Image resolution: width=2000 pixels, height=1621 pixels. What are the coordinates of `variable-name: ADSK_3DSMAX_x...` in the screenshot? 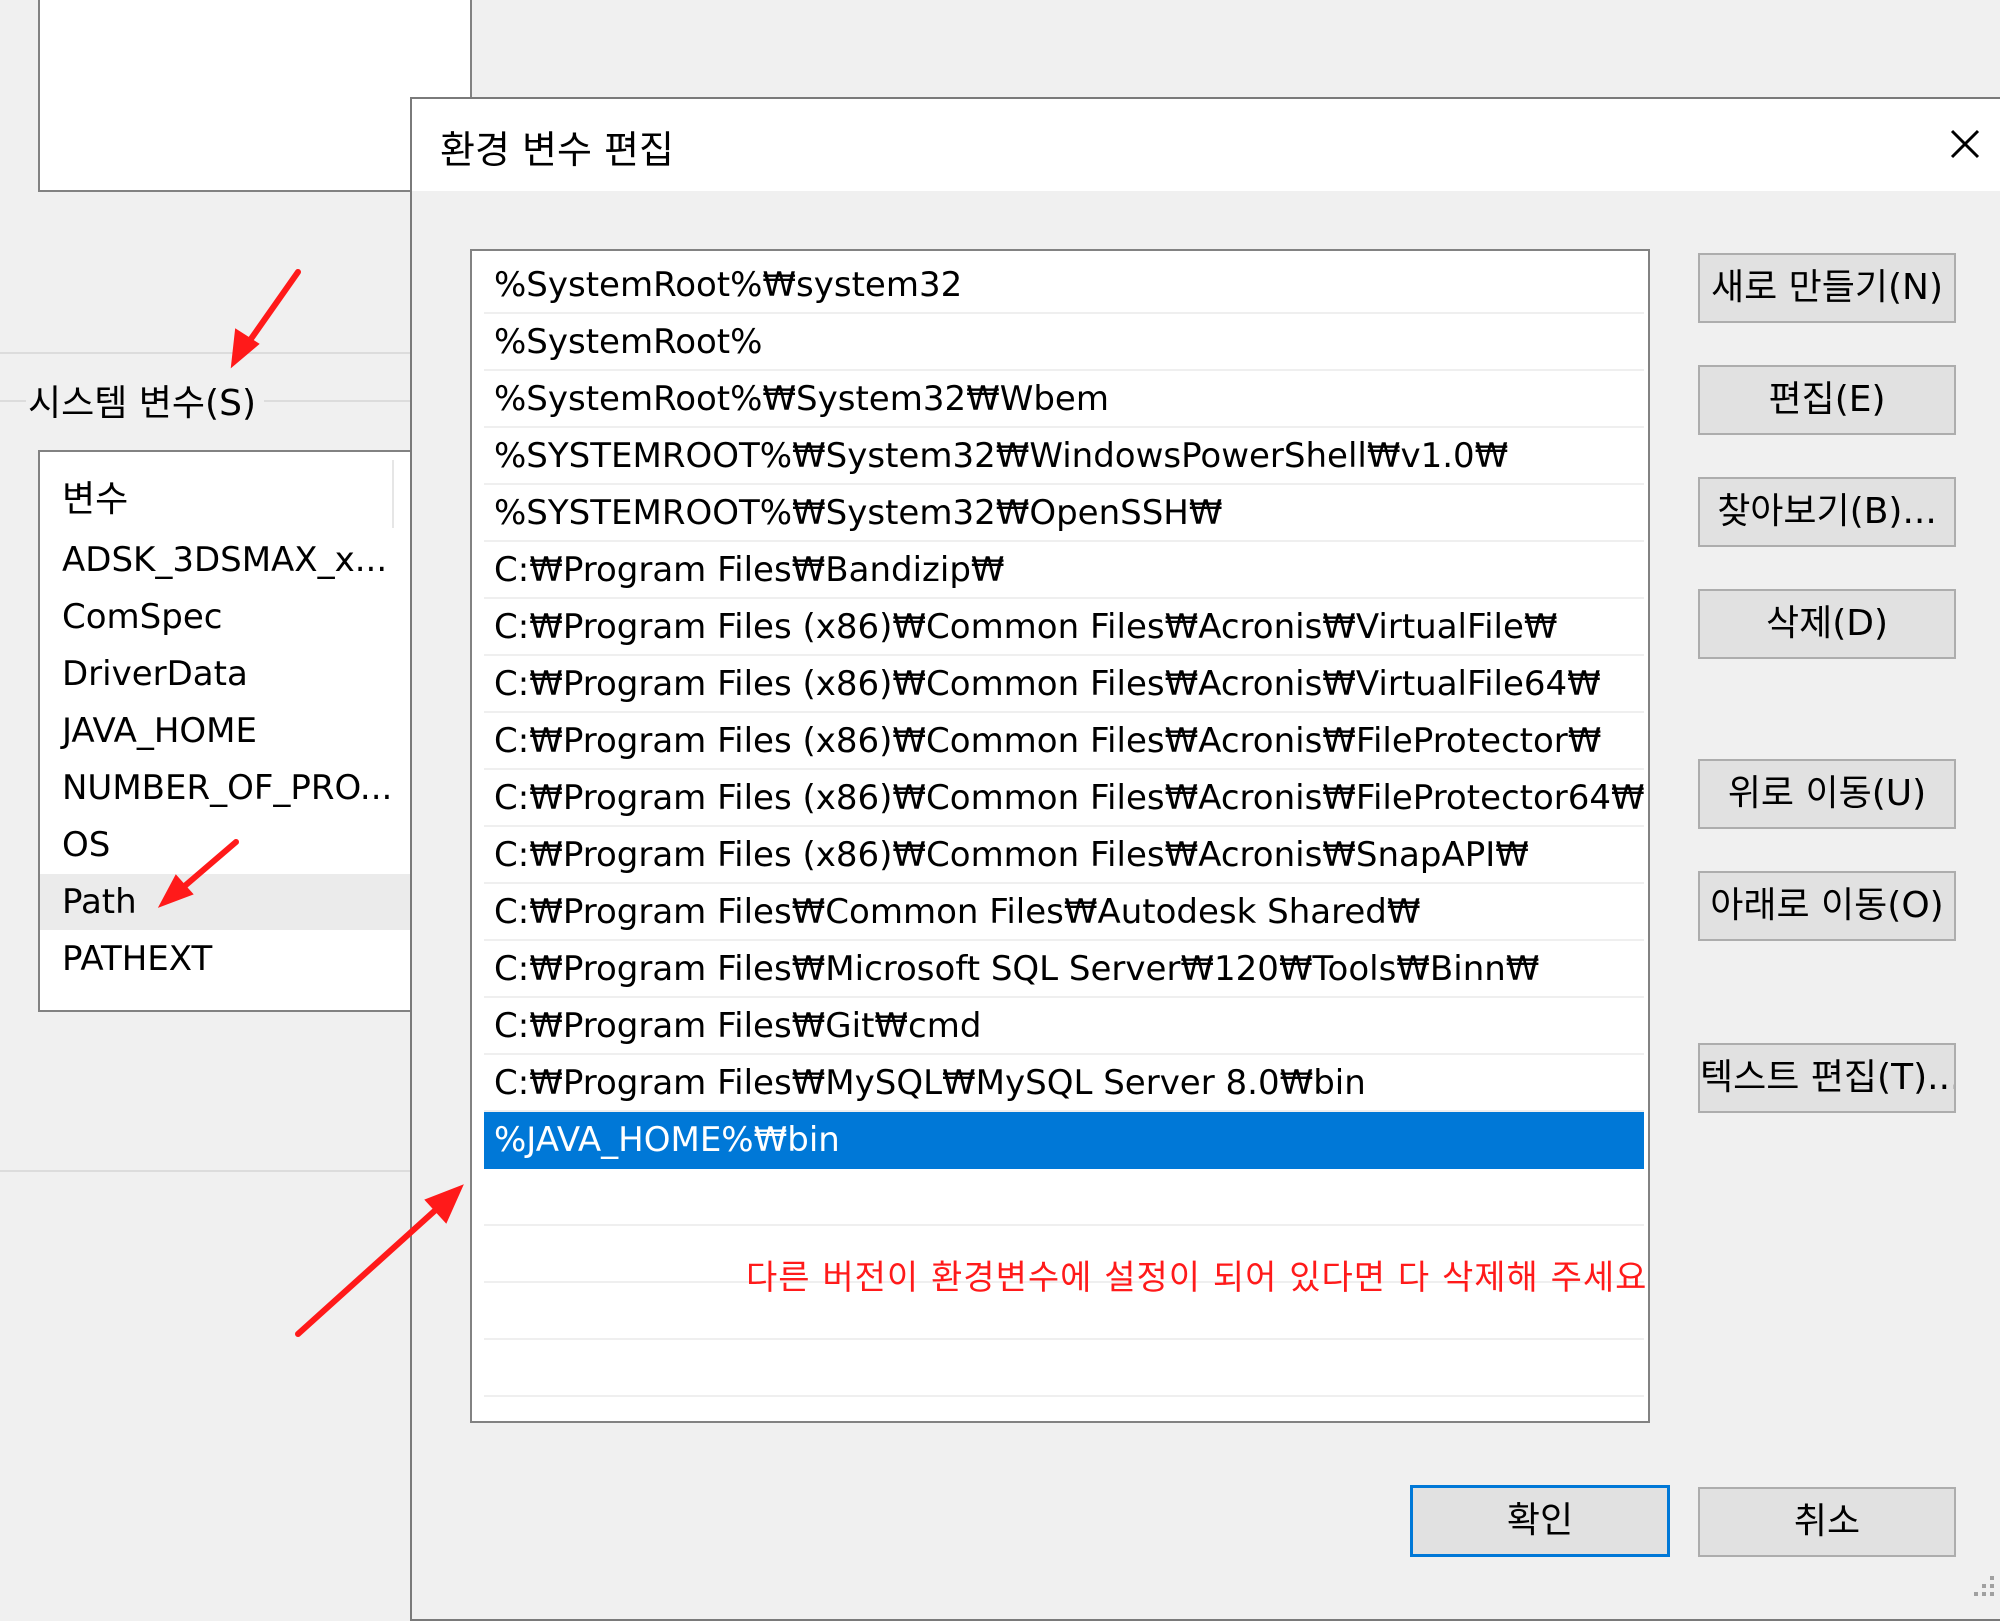 It's located at (225, 560).